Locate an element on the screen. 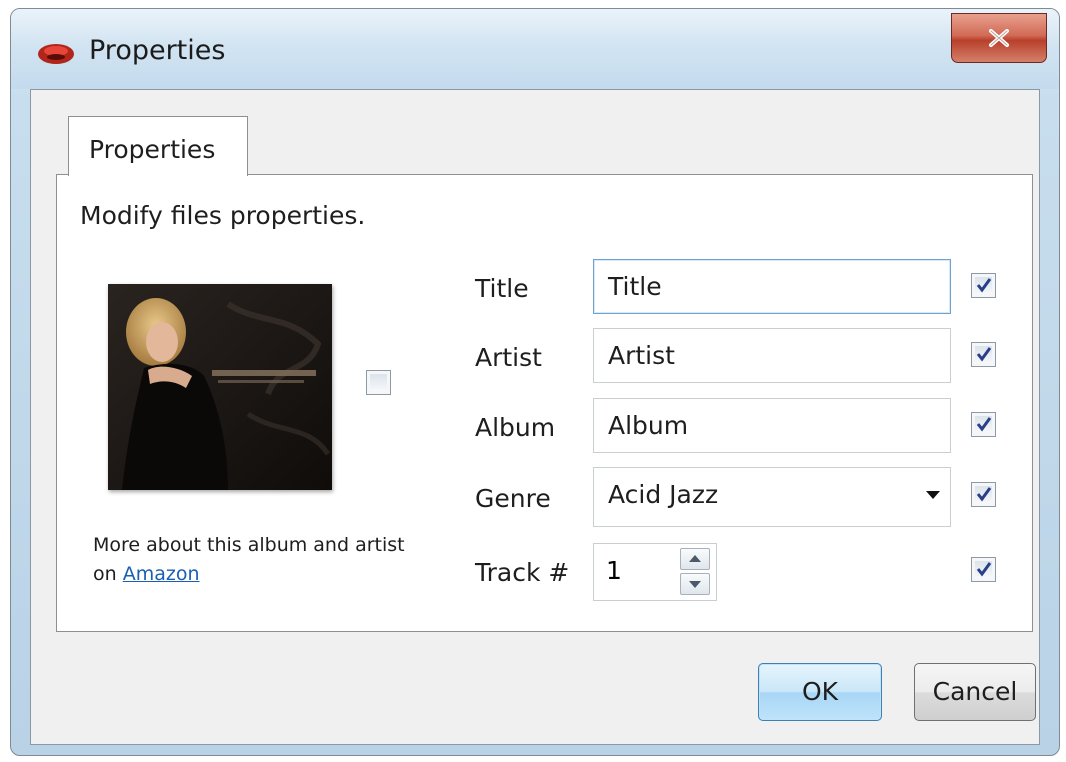  track-checkbox is located at coordinates (983, 569).